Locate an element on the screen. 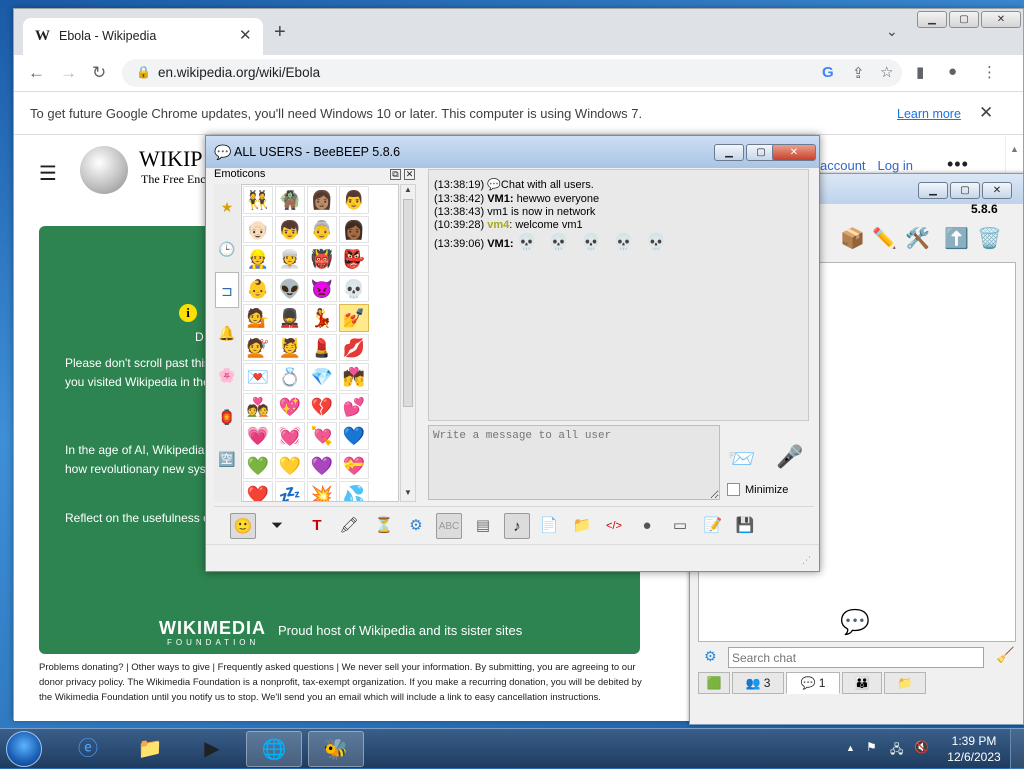 The width and height of the screenshot is (1024, 769). close-panel-icon: ✕ is located at coordinates (409, 174).